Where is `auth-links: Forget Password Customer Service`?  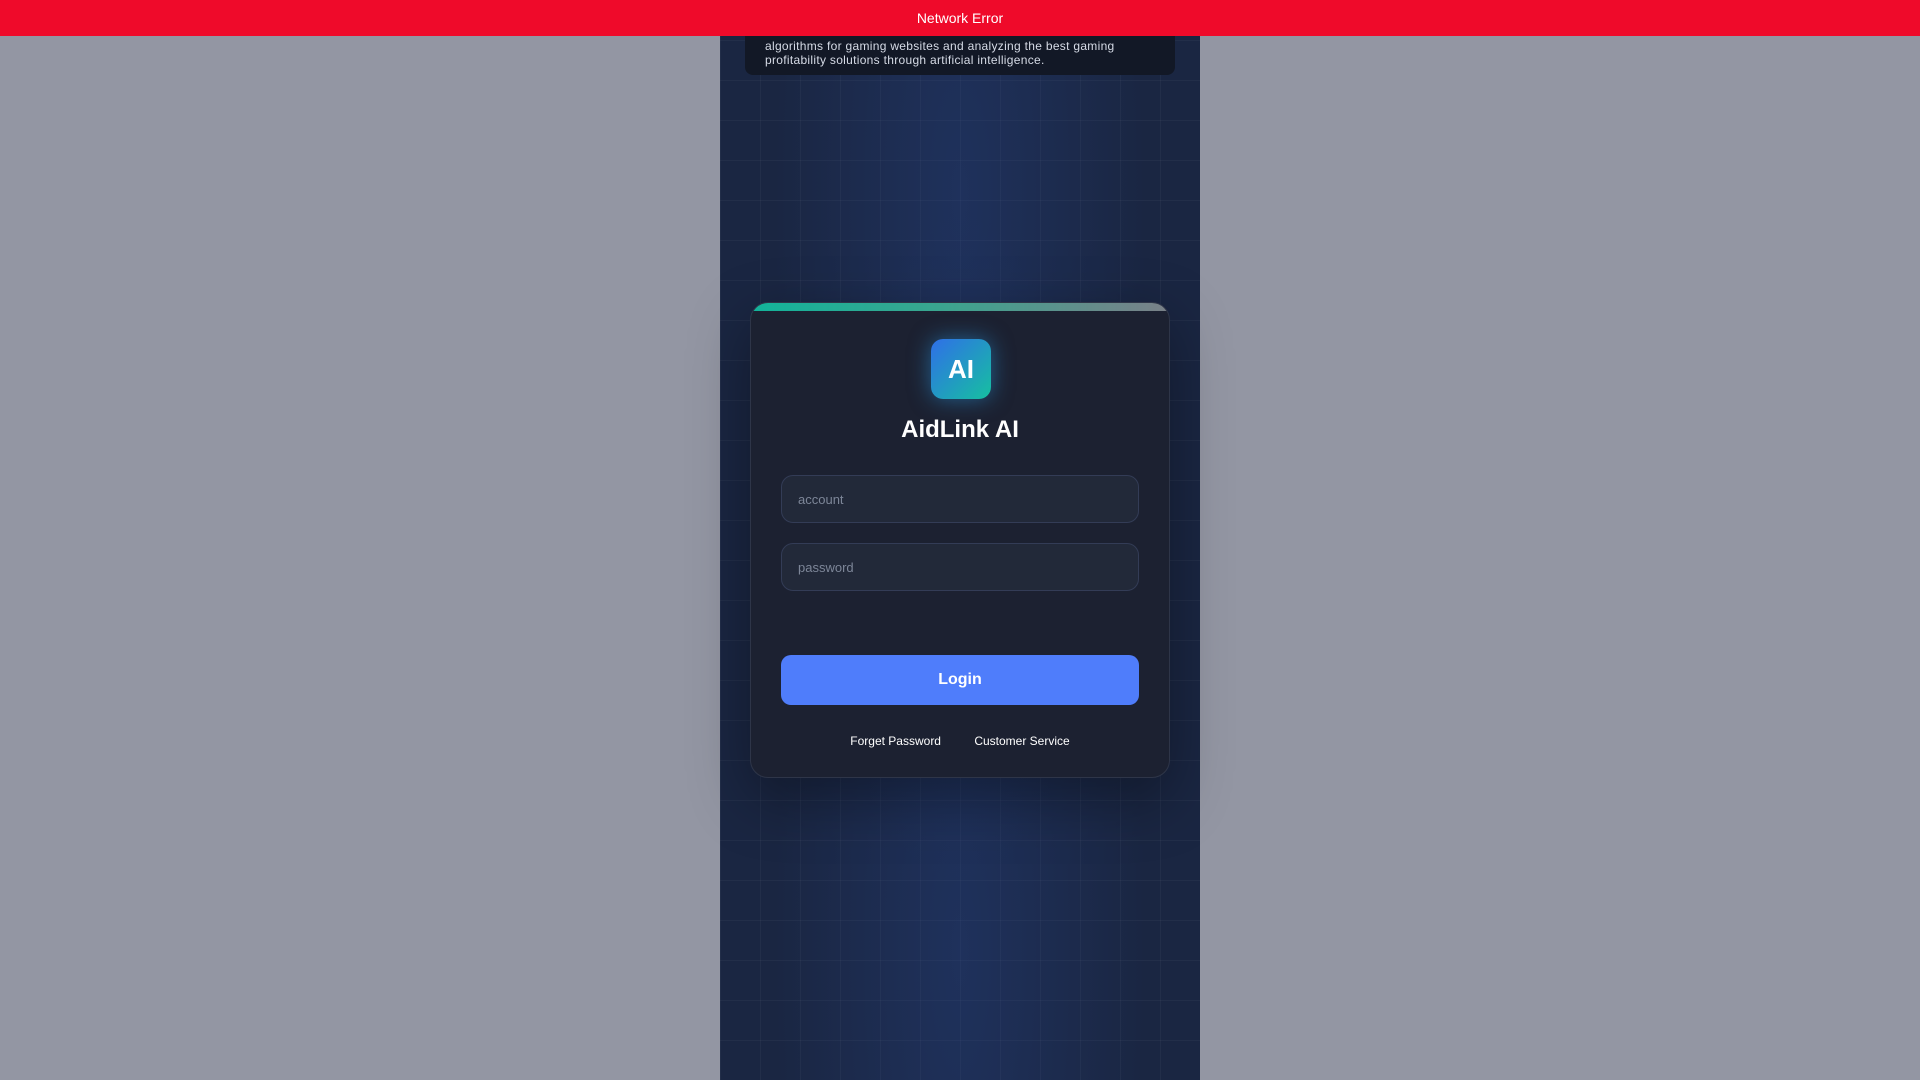
auth-links: Forget Password Customer Service is located at coordinates (960, 741).